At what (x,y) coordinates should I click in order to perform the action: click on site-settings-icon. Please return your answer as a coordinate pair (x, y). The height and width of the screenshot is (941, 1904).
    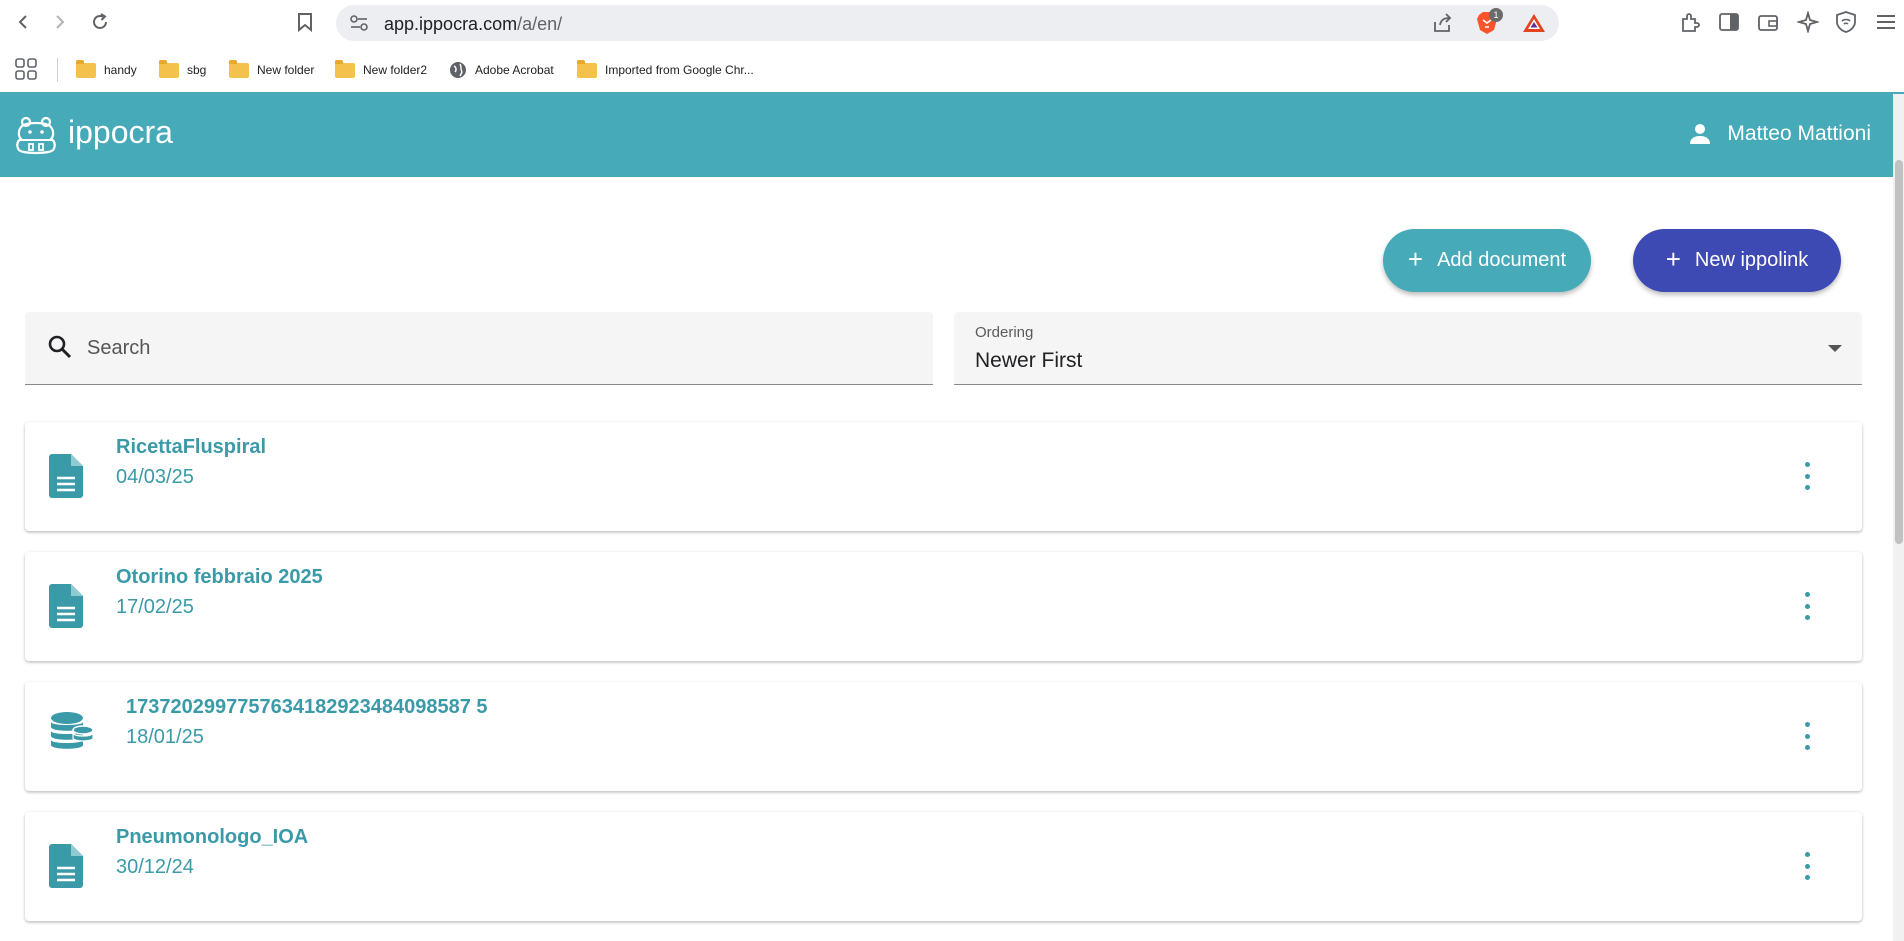
    Looking at the image, I should click on (359, 23).